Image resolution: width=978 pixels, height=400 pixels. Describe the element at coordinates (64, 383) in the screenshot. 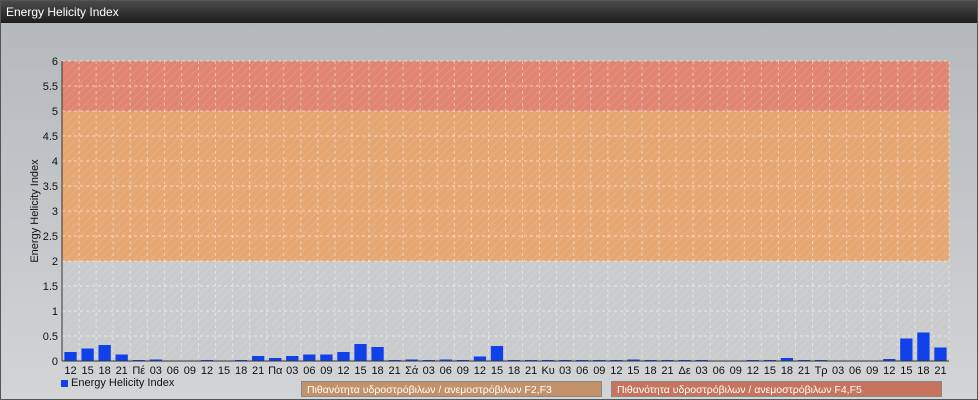

I see `legend-swatch` at that location.